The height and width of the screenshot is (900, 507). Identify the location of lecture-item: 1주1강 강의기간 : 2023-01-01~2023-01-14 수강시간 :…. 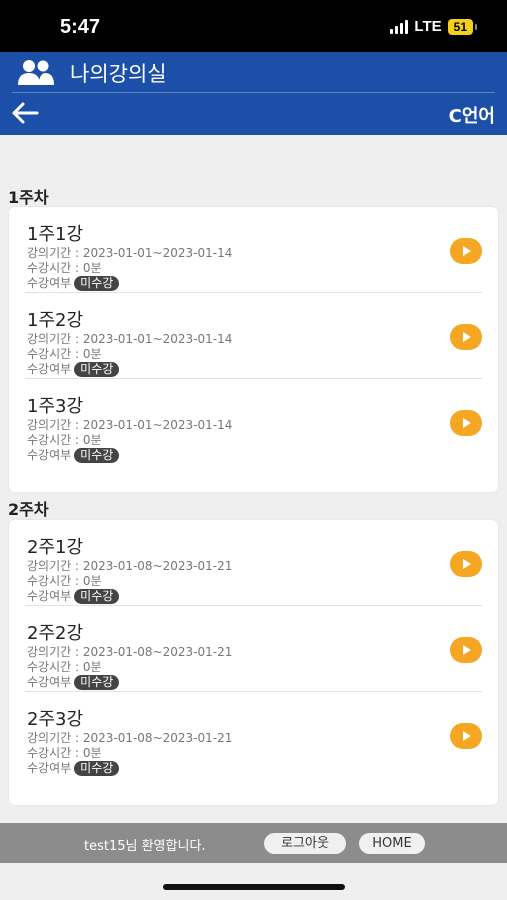
(253, 250).